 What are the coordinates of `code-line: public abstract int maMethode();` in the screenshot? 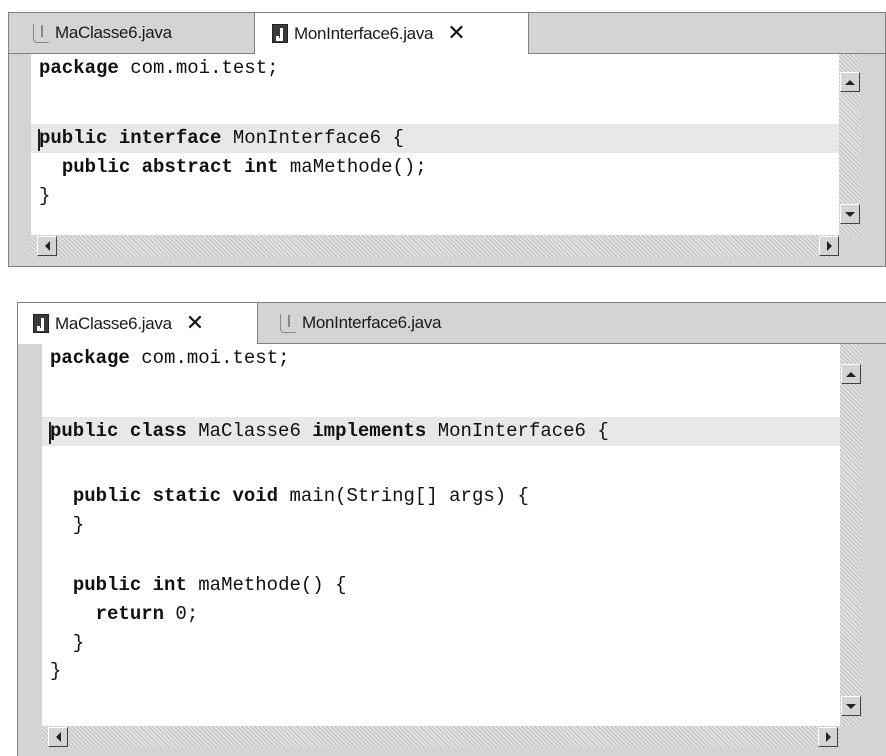 It's located at (244, 167).